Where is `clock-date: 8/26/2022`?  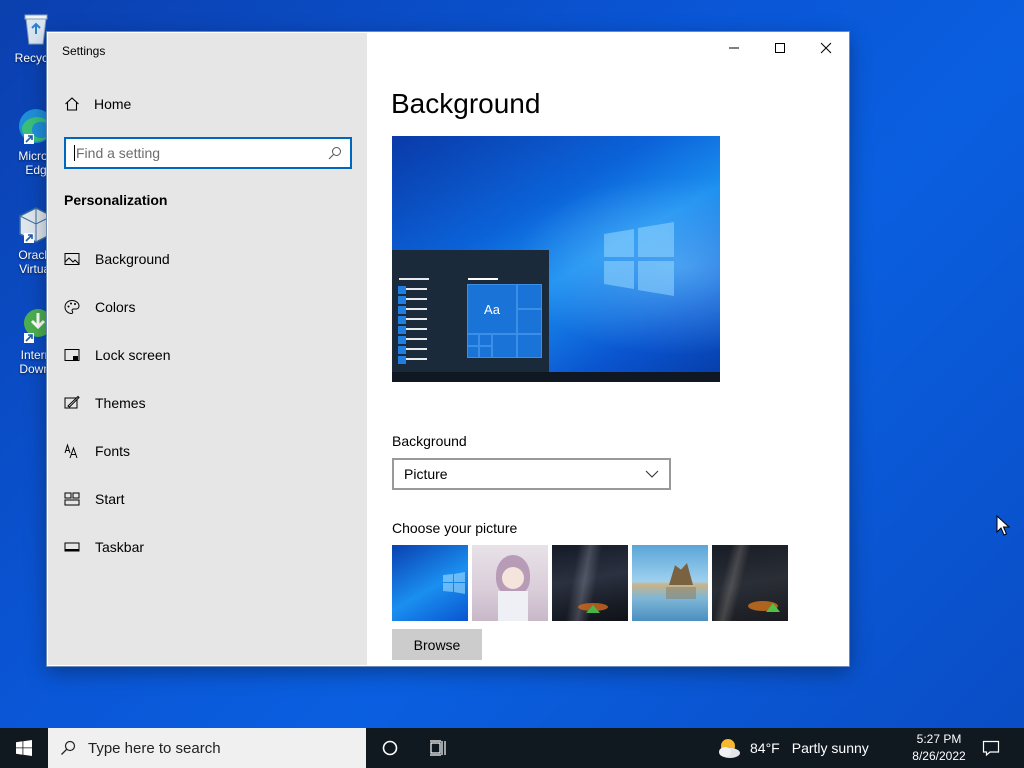 clock-date: 8/26/2022 is located at coordinates (939, 756).